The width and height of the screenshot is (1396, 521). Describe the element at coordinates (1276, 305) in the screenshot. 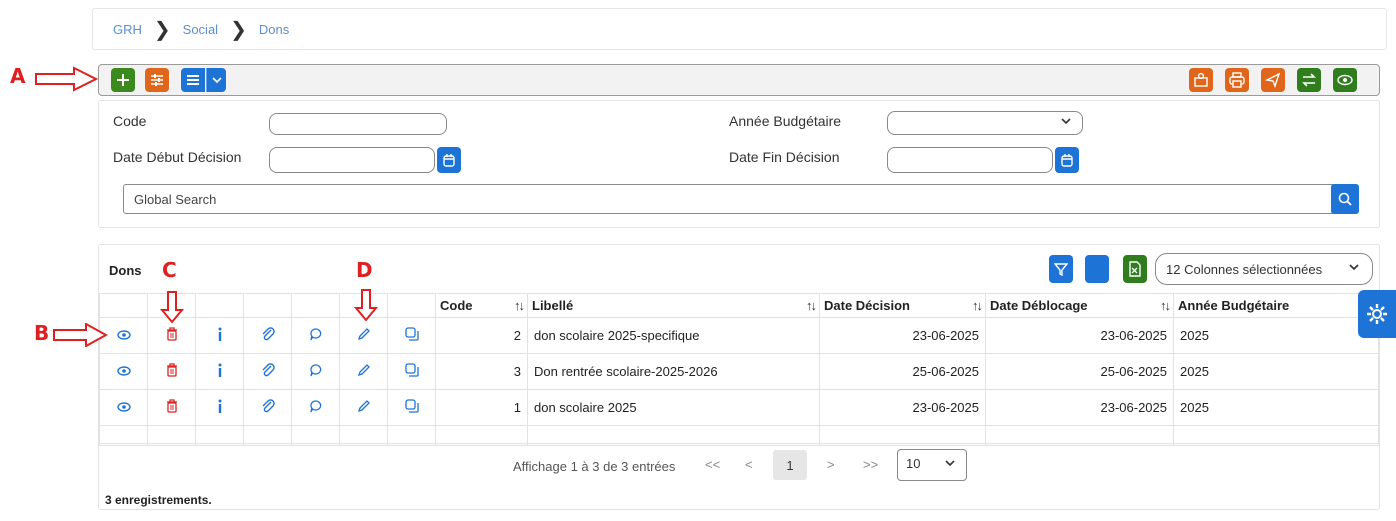

I see `header-annee: Année Budgétaire` at that location.